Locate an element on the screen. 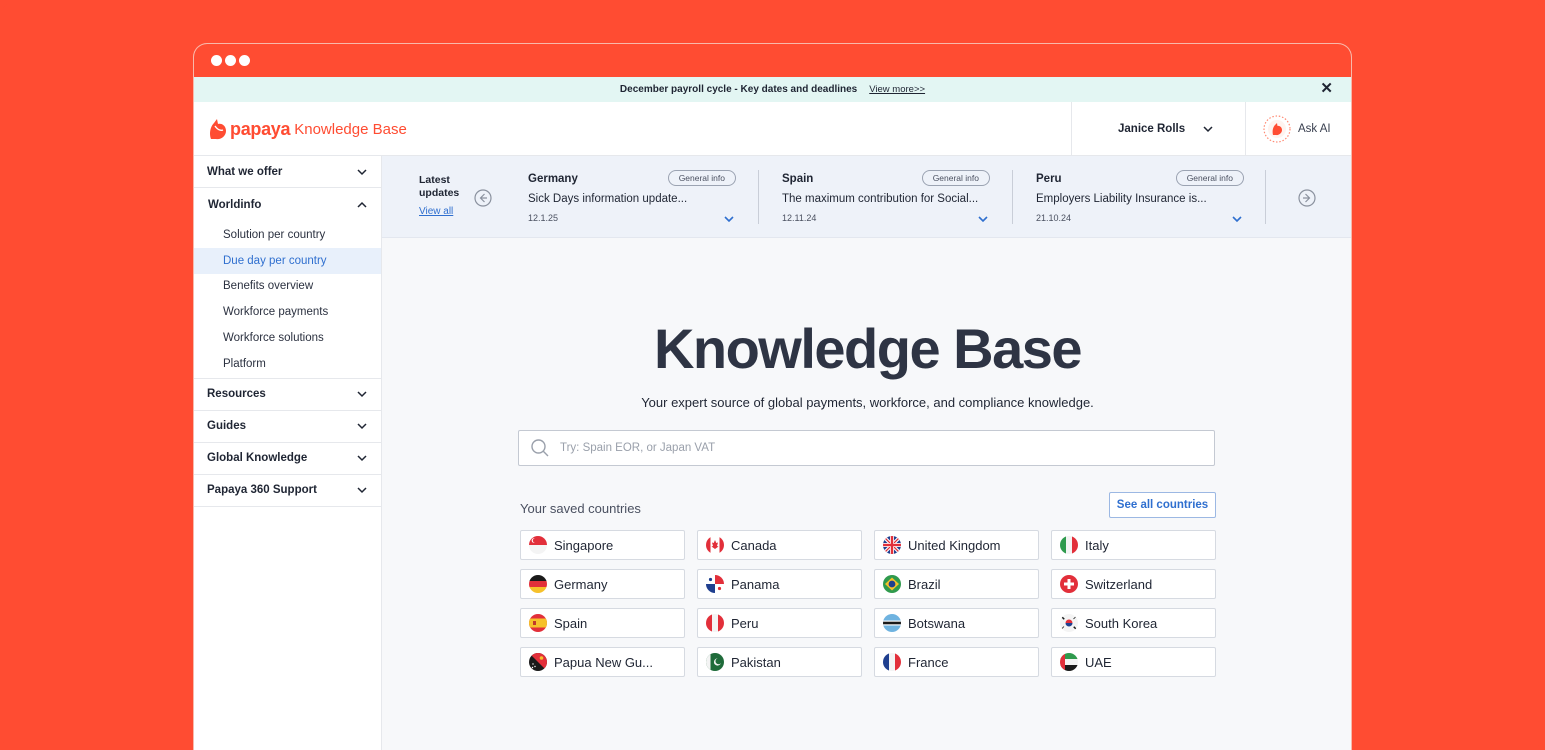 Image resolution: width=1545 pixels, height=750 pixels. country-name: Canada is located at coordinates (754, 545).